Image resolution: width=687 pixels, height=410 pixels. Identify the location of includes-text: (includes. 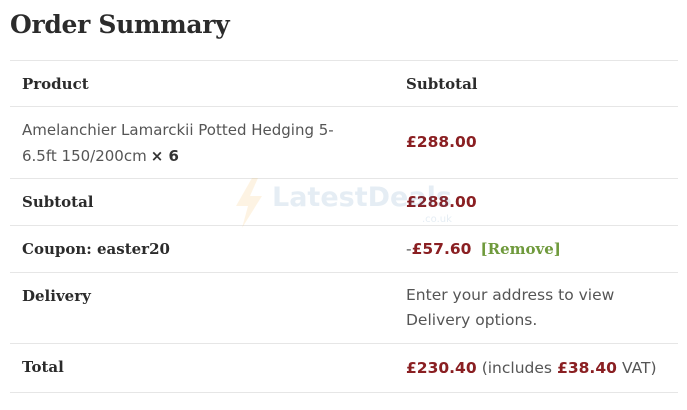
(516, 368).